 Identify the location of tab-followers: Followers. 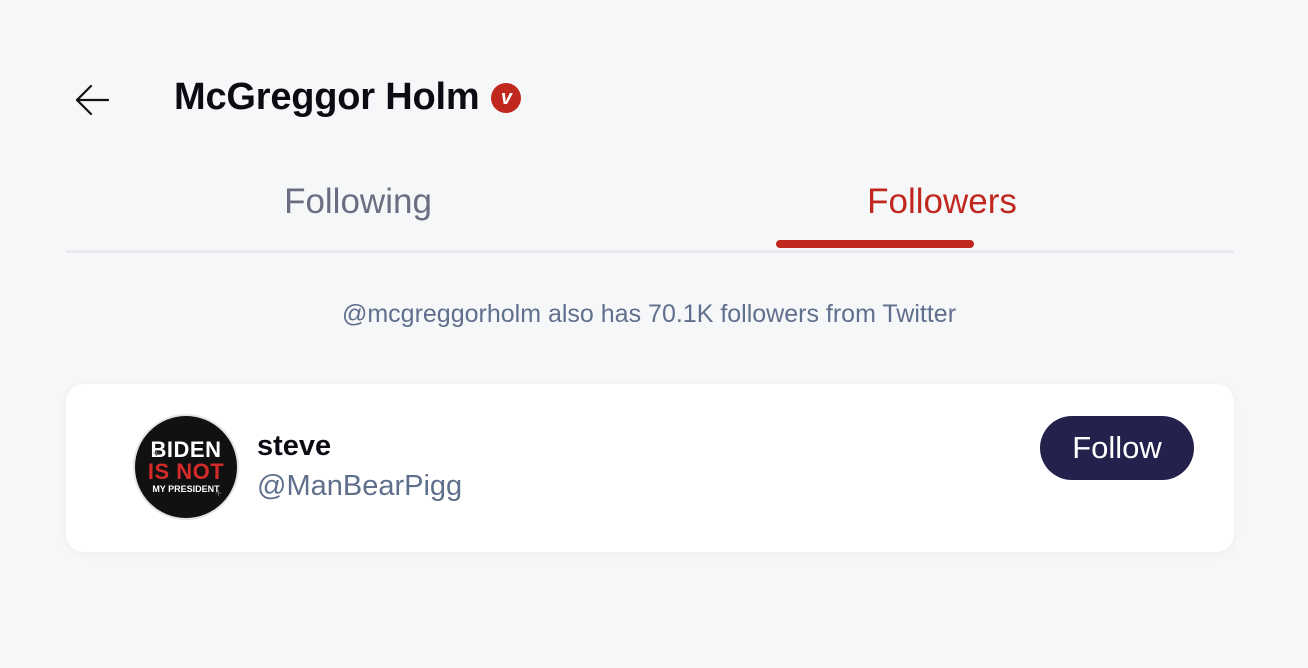
(942, 210).